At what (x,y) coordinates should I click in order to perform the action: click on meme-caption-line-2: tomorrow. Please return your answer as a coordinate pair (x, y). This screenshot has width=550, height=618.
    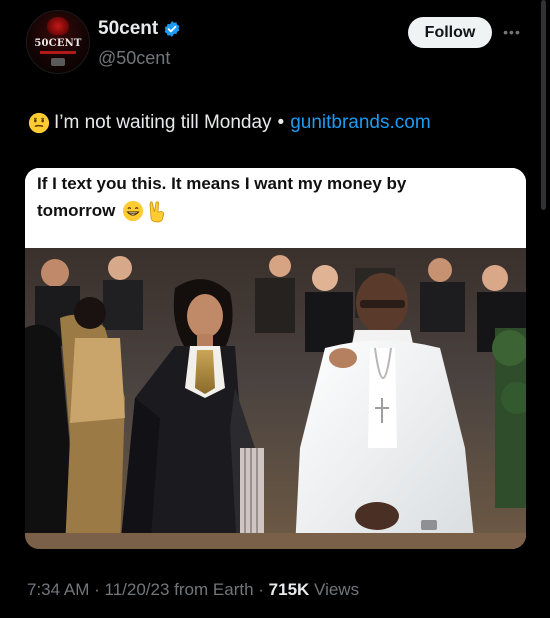
    Looking at the image, I should click on (76, 210).